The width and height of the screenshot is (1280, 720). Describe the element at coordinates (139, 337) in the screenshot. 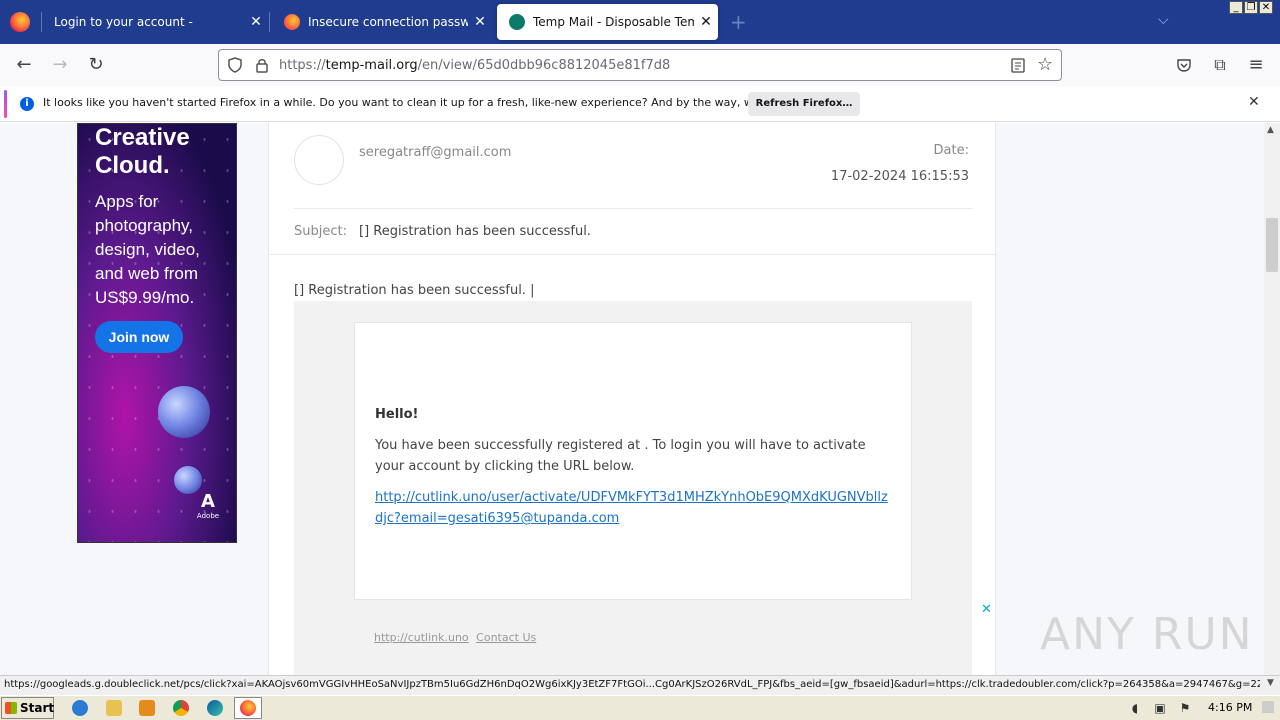

I see `join-now-button: Join now` at that location.